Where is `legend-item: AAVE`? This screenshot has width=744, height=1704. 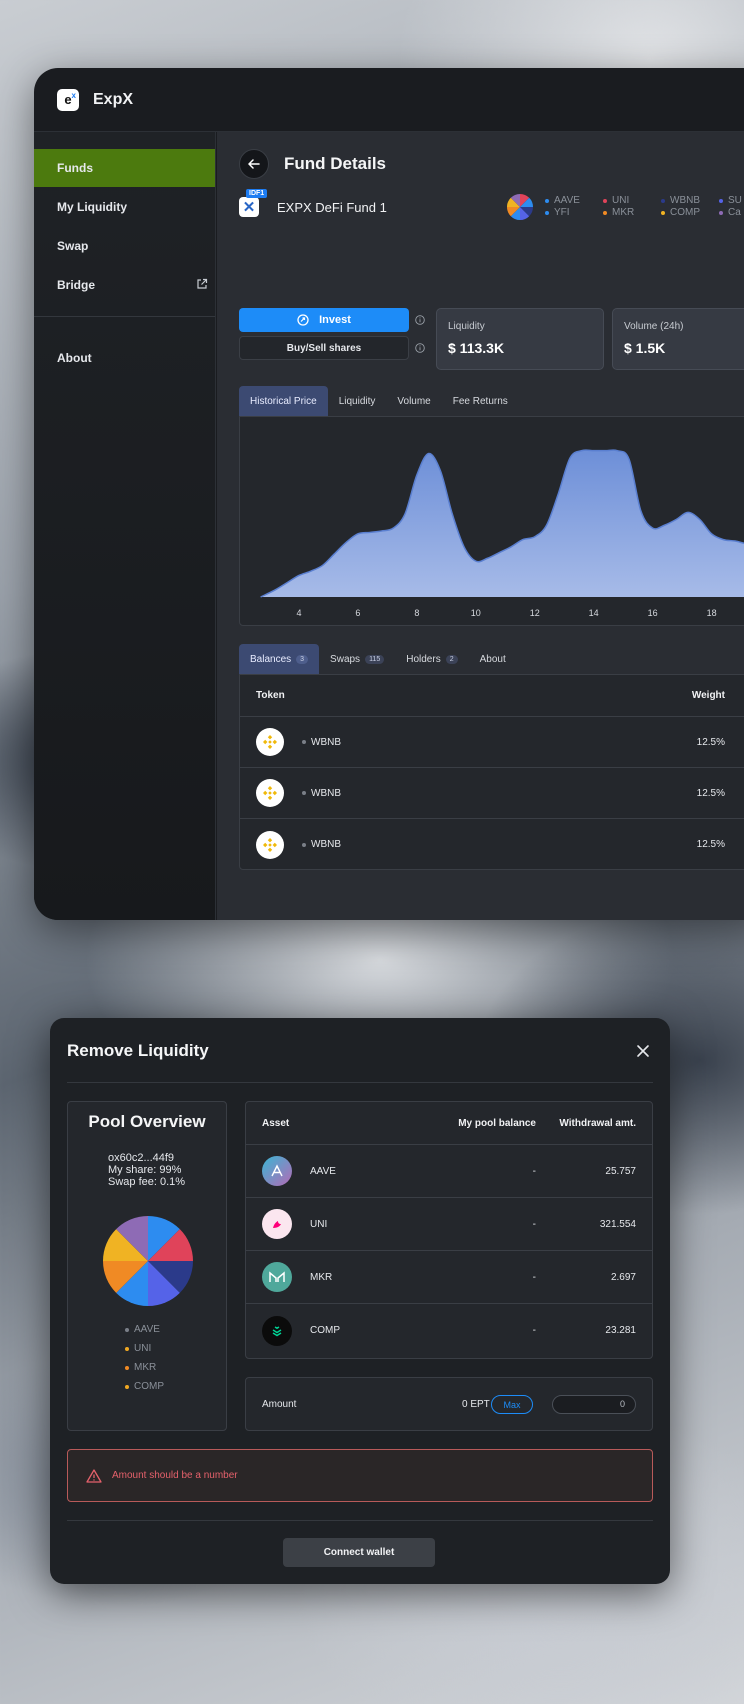
legend-item: AAVE is located at coordinates (574, 200).